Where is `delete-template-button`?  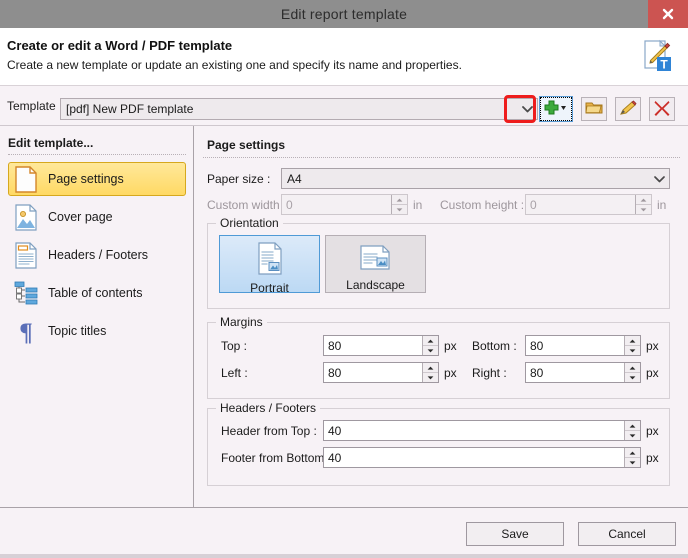
delete-template-button is located at coordinates (662, 109).